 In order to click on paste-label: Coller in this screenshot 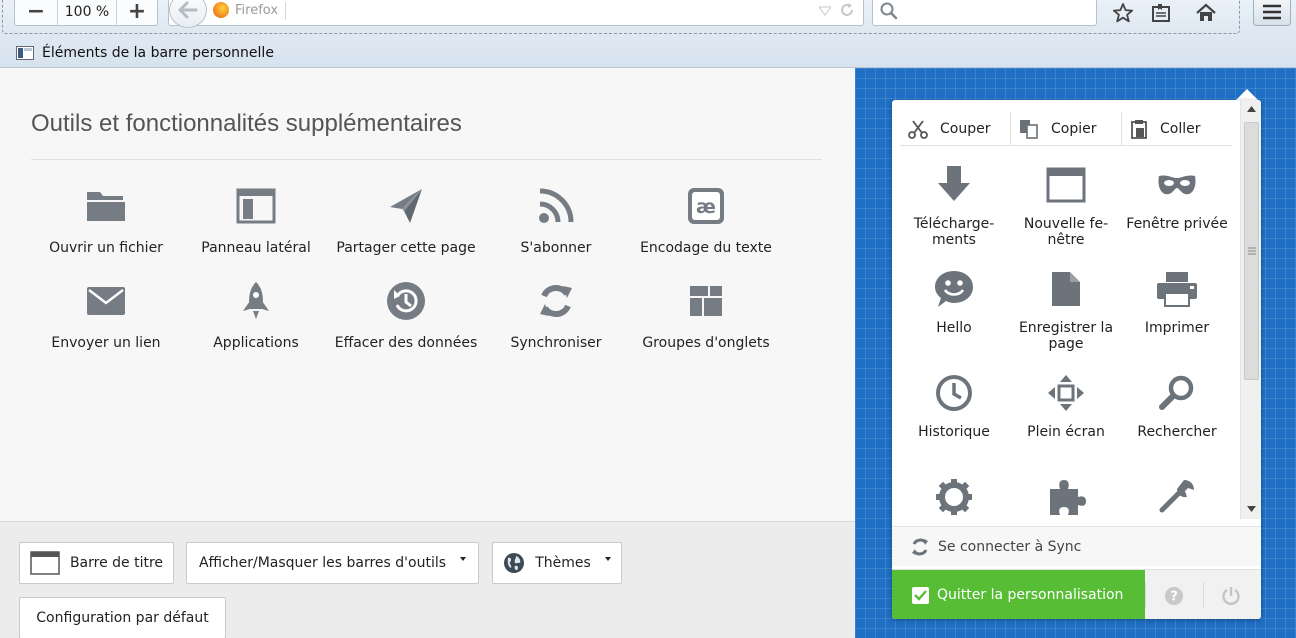, I will do `click(1180, 128)`.